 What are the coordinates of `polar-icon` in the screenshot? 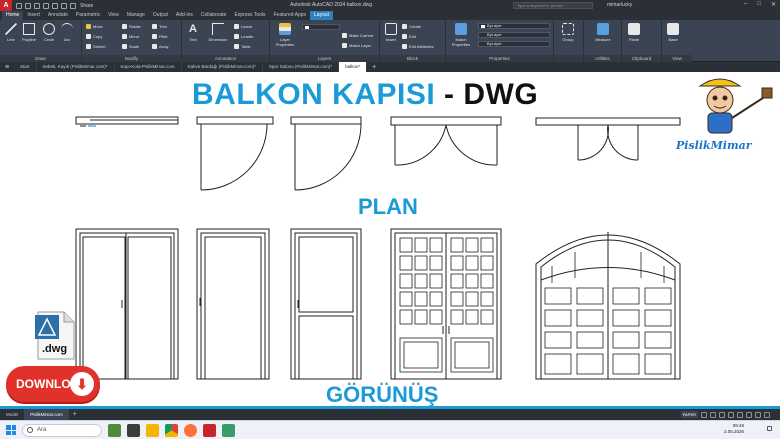 It's located at (731, 414).